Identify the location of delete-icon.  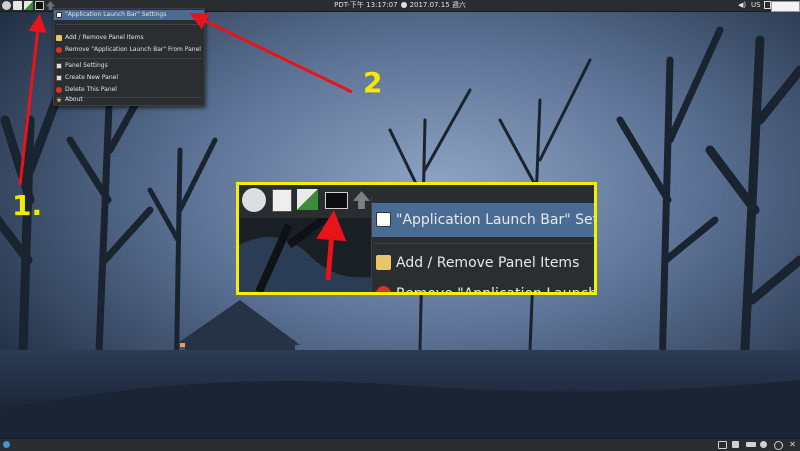
(59, 90).